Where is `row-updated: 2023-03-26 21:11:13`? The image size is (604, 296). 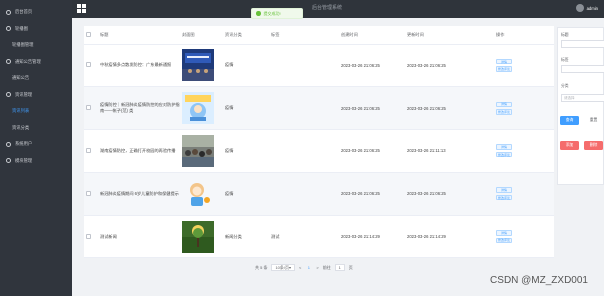
row-updated: 2023-03-26 21:11:13 is located at coordinates (449, 151).